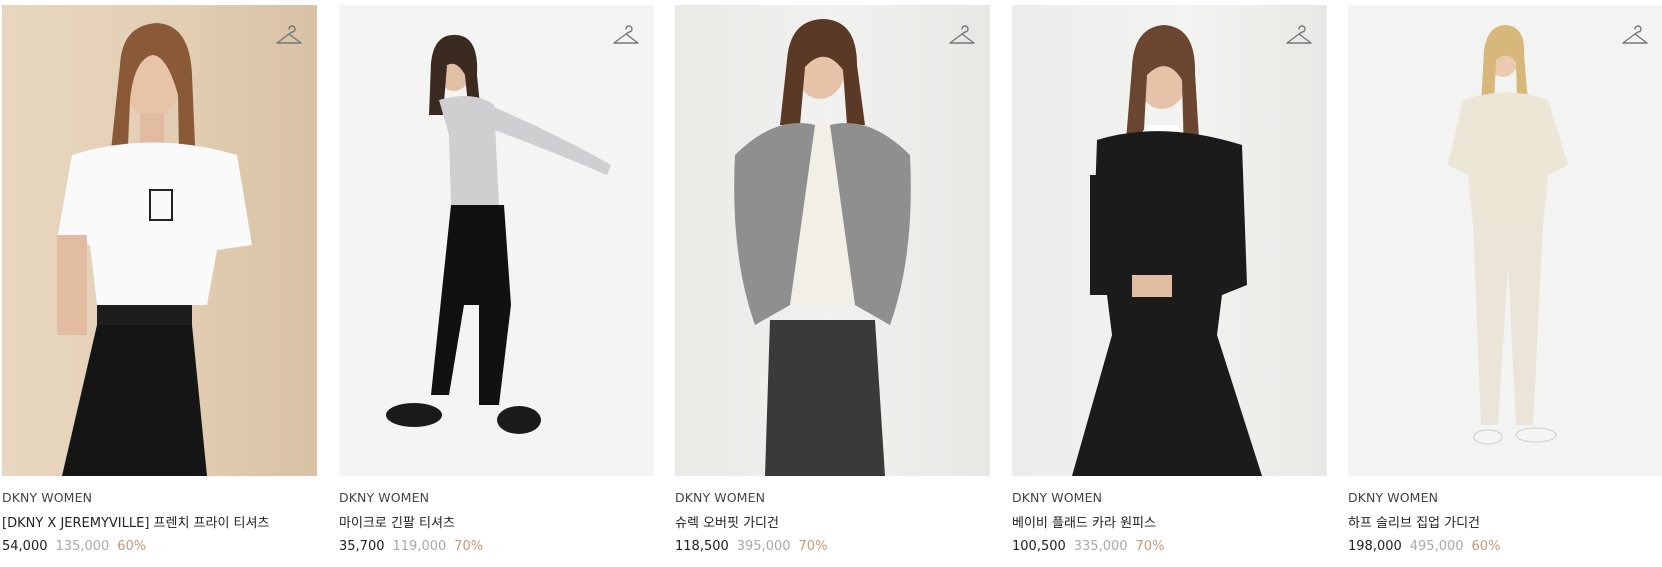 This screenshot has height=567, width=1662. Describe the element at coordinates (1436, 546) in the screenshot. I see `original-price: 495,000` at that location.